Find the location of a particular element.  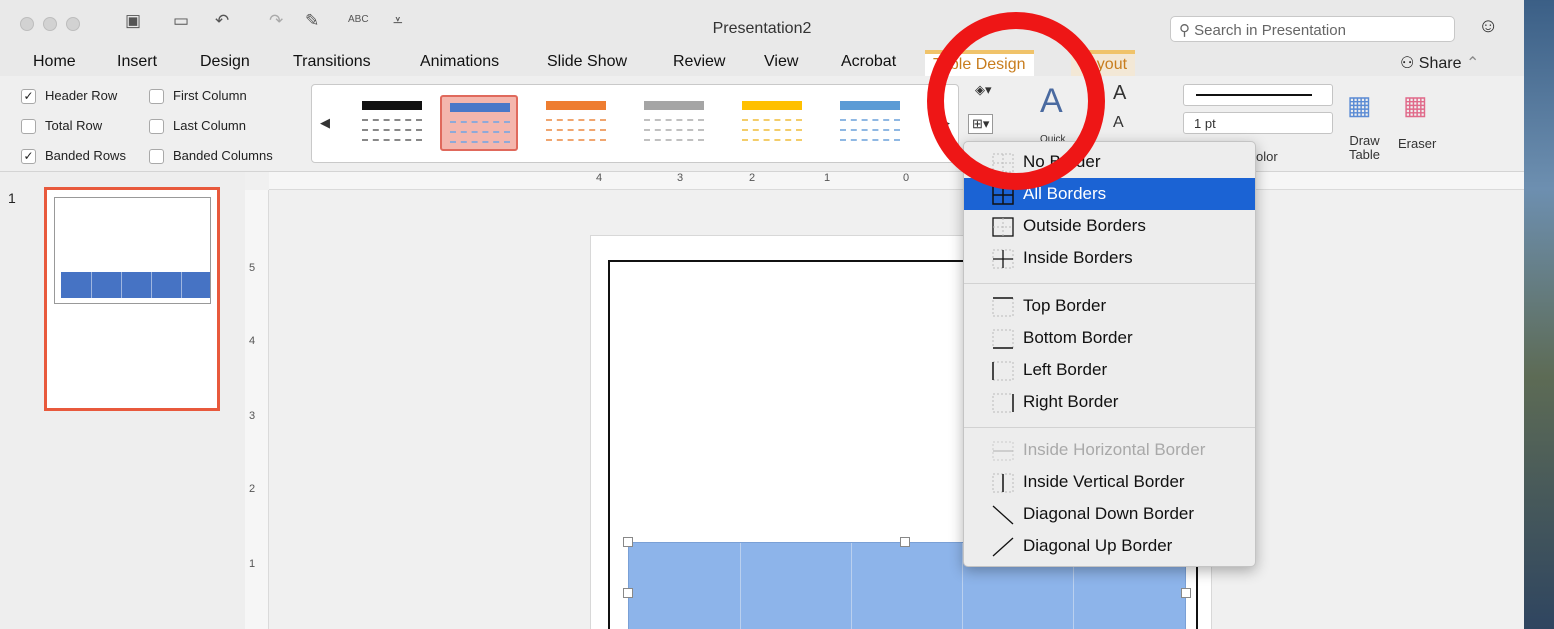

draw-table-icon: ▦ is located at coordinates (1359, 105).